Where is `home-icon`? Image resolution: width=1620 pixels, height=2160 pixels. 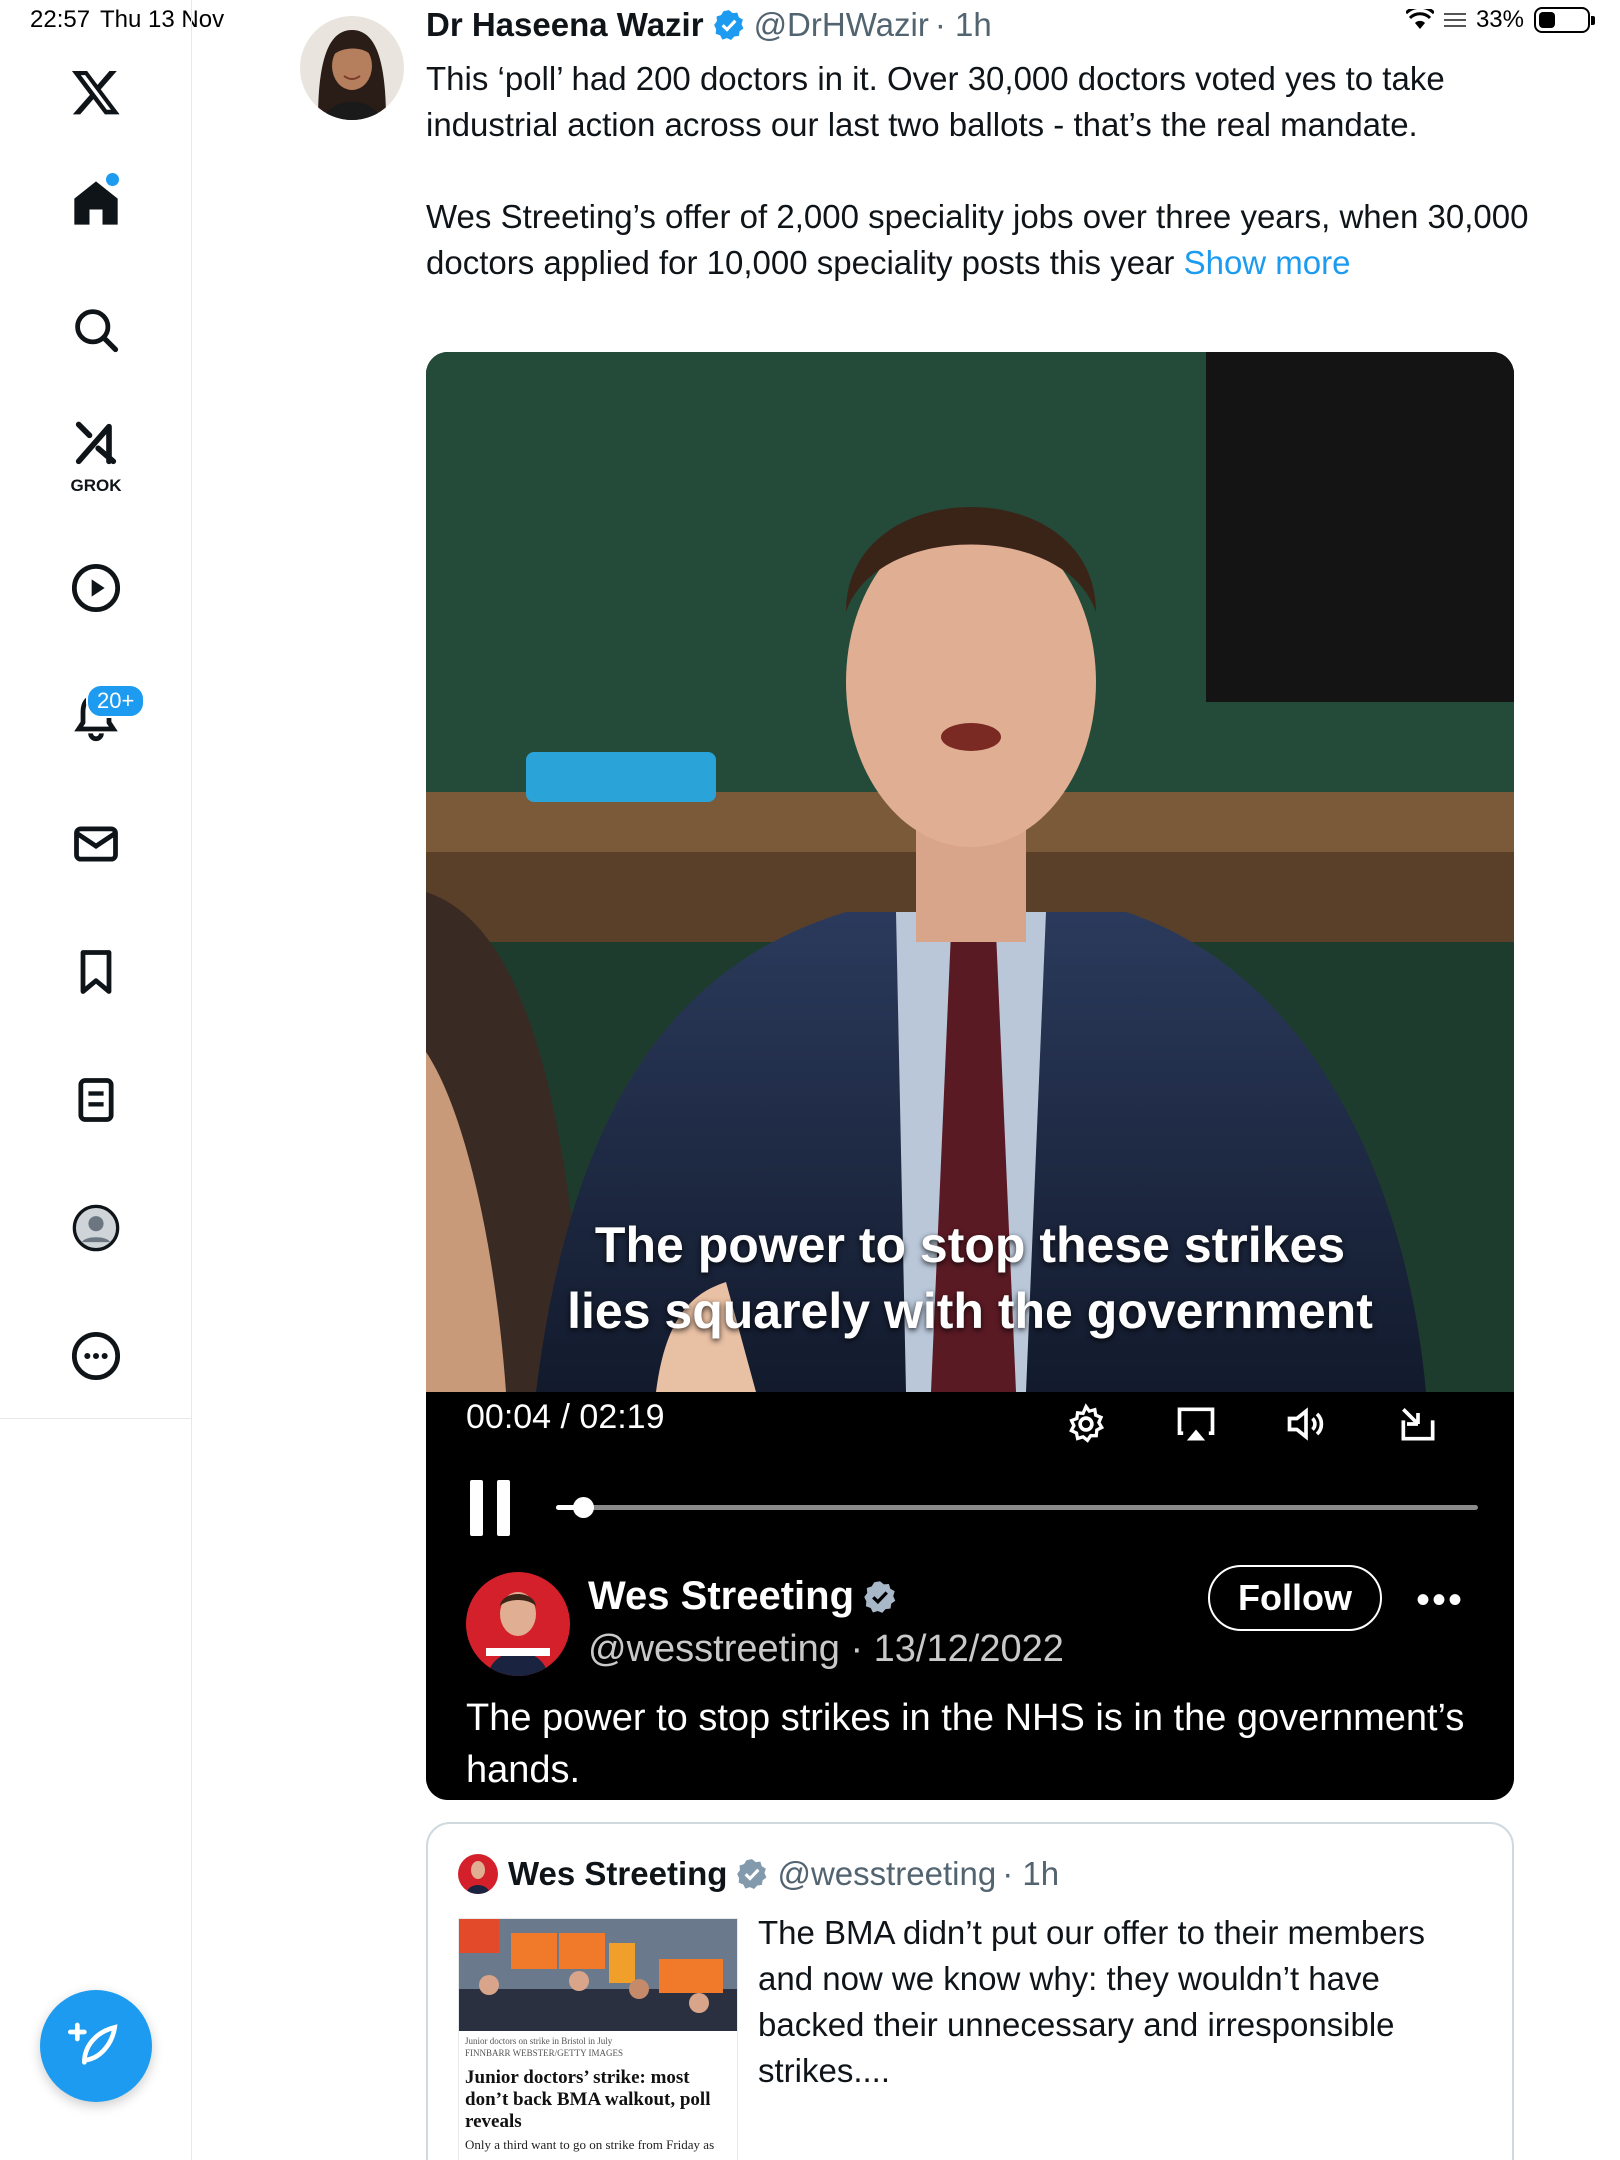
home-icon is located at coordinates (96, 203).